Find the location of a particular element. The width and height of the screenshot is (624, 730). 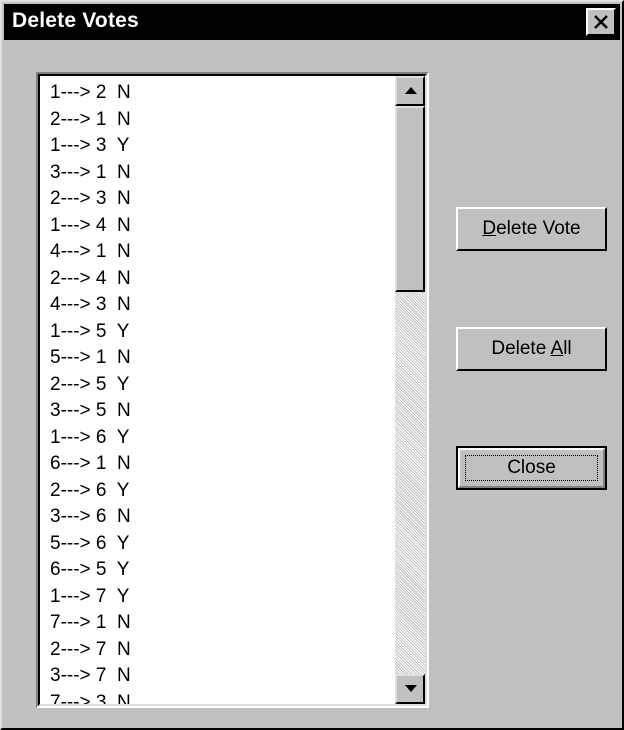

vote-item: 5---> 1 N is located at coordinates (220, 358).